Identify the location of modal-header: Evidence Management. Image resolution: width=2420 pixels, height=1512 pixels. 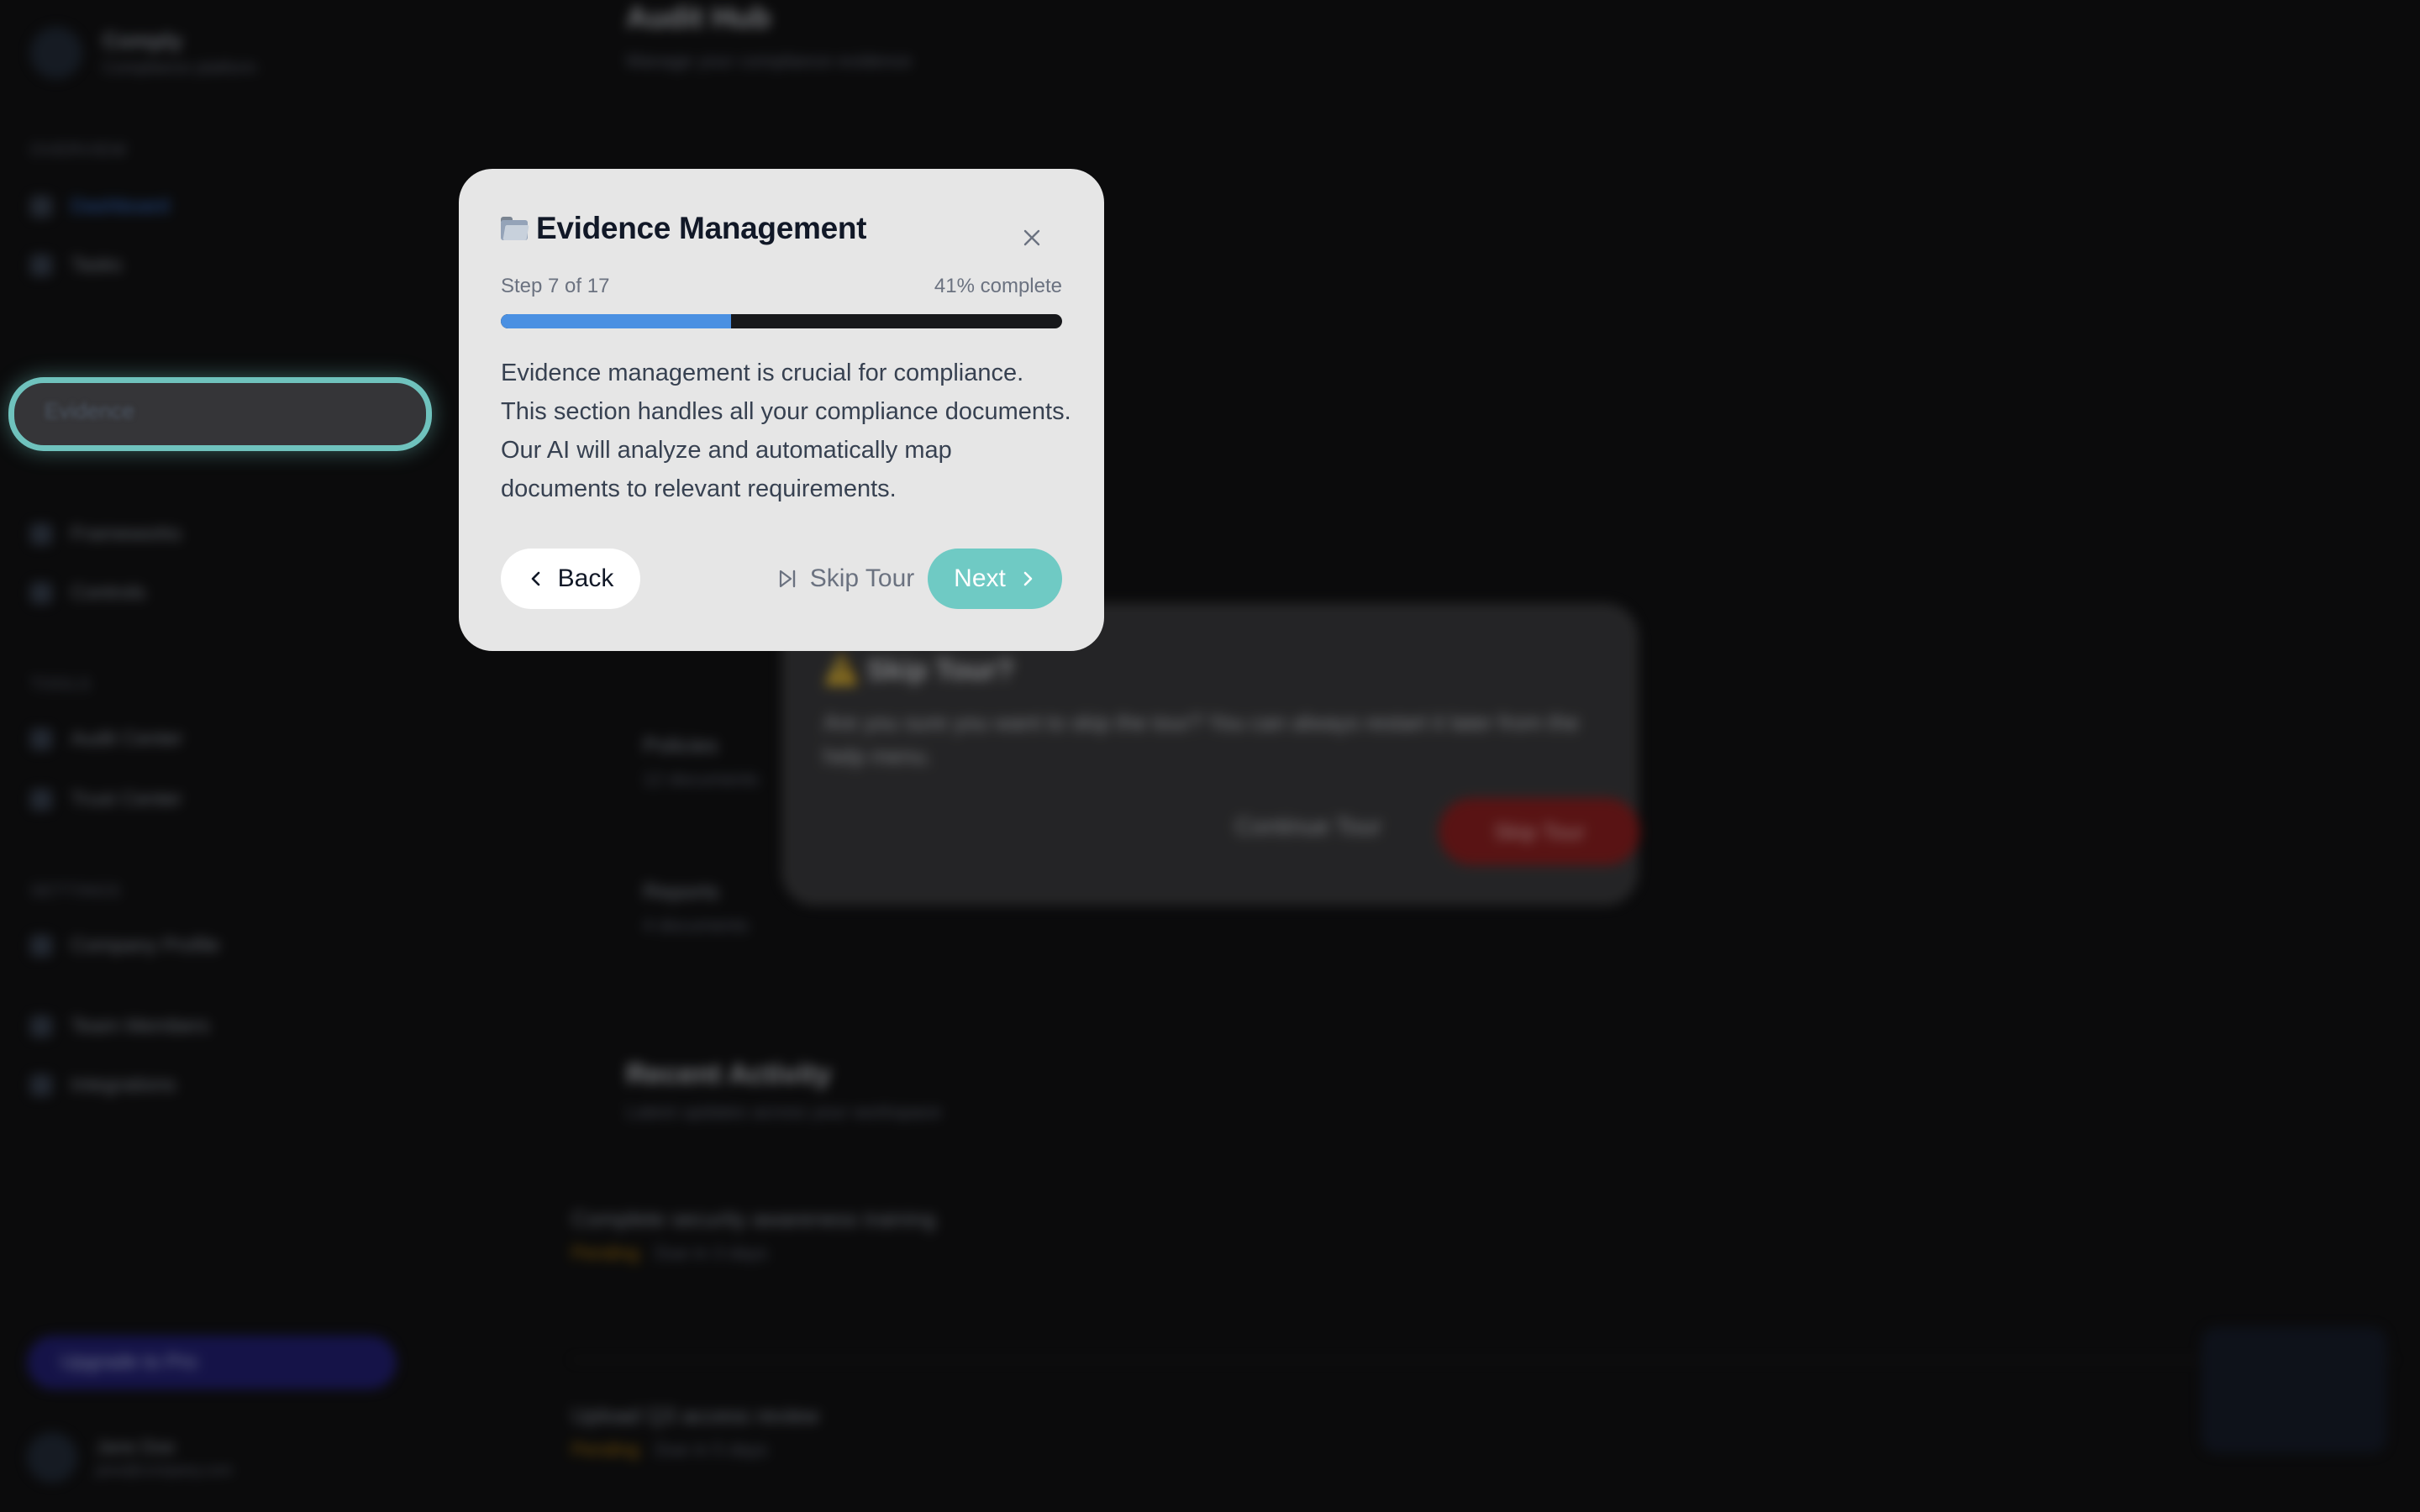
(684, 228).